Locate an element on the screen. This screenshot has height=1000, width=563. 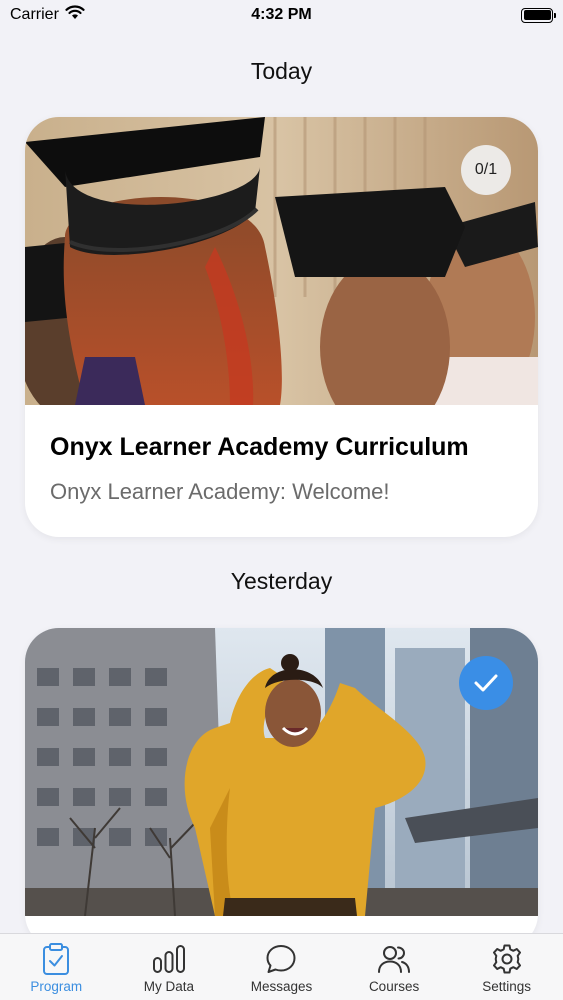
chat-bubble-icon is located at coordinates (281, 959).